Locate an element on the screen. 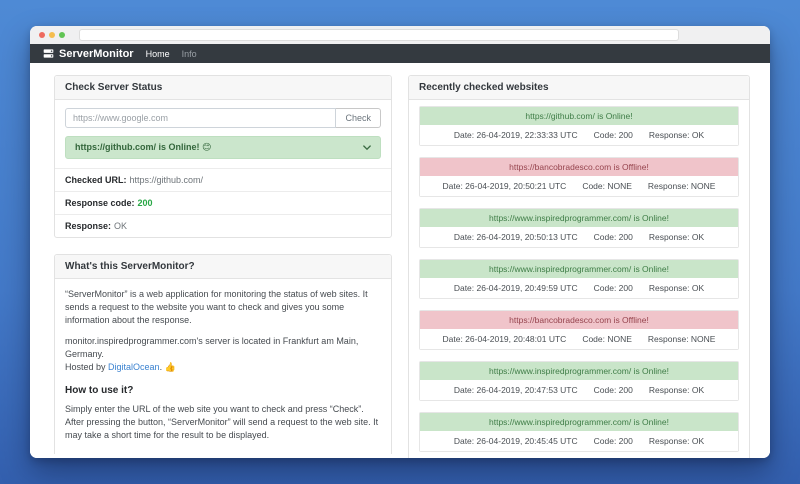 The width and height of the screenshot is (800, 484). brand: ServerMonitor is located at coordinates (88, 54).